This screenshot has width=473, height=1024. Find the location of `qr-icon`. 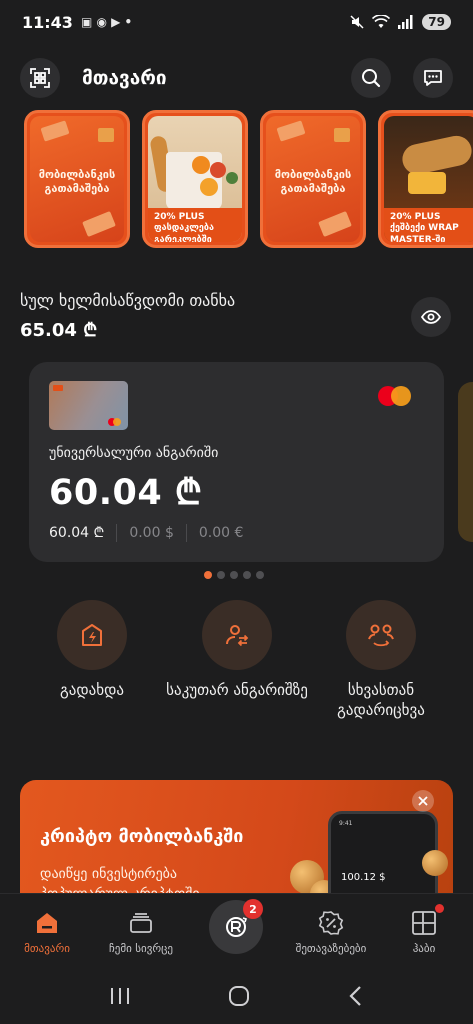

qr-icon is located at coordinates (40, 78).